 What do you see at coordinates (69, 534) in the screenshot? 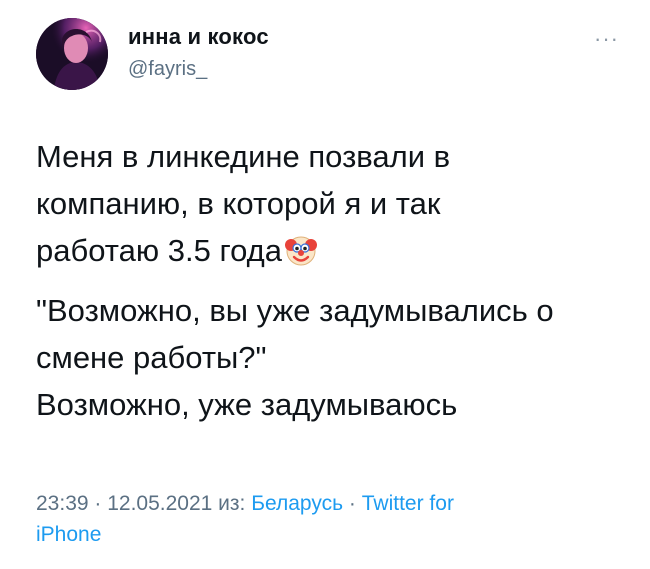
I see `source-link-line2: iPhone` at bounding box center [69, 534].